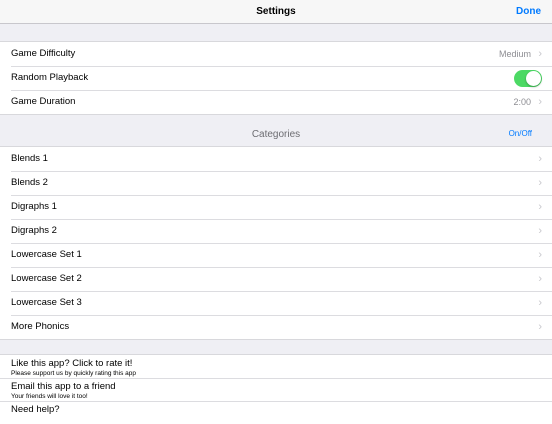 This screenshot has height=424, width=552. I want to click on email-app-title: Email this app to a friend, so click(63, 386).